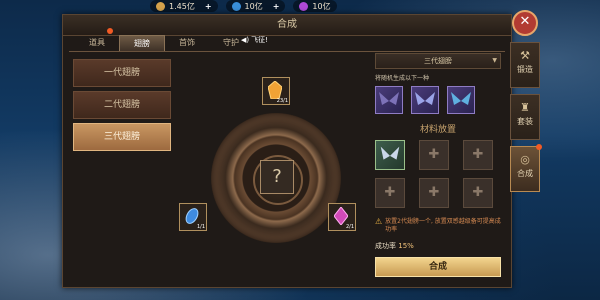 Image resolution: width=600 pixels, height=300 pixels. What do you see at coordinates (379, 221) in the screenshot?
I see `warning-icon: ⚠` at bounding box center [379, 221].